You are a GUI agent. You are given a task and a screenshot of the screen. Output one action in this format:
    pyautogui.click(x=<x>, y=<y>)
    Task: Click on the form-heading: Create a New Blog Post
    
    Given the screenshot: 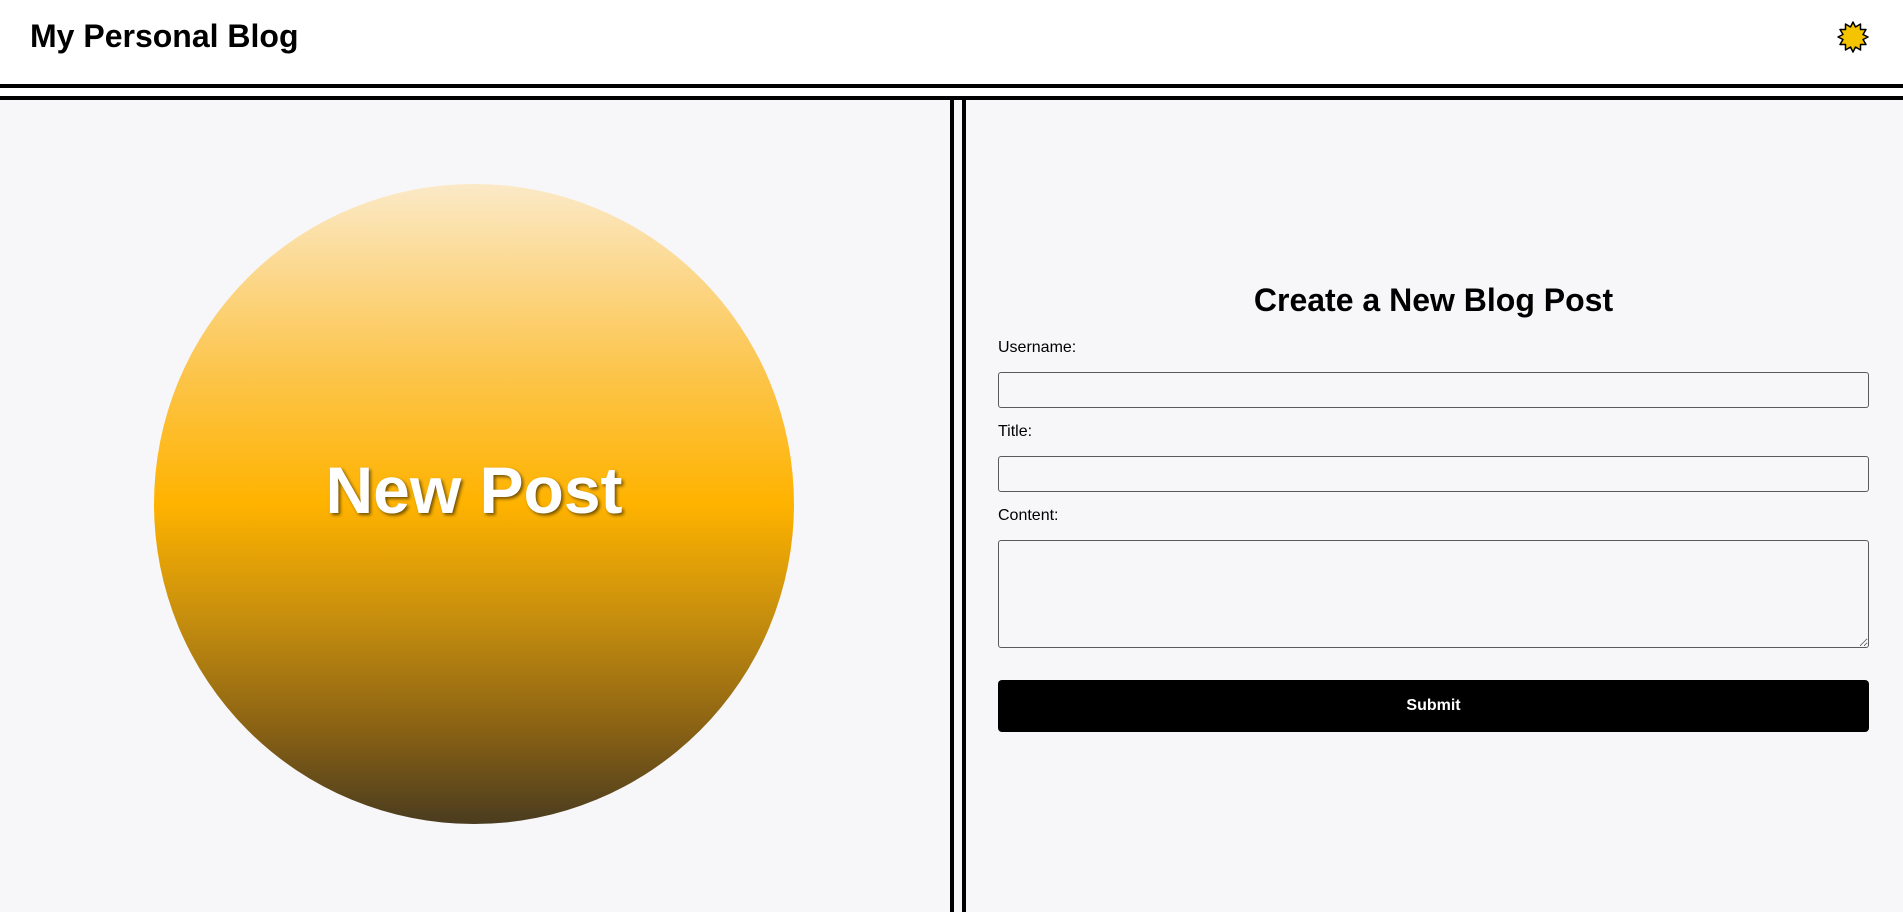 What is the action you would take?
    pyautogui.click(x=1433, y=300)
    